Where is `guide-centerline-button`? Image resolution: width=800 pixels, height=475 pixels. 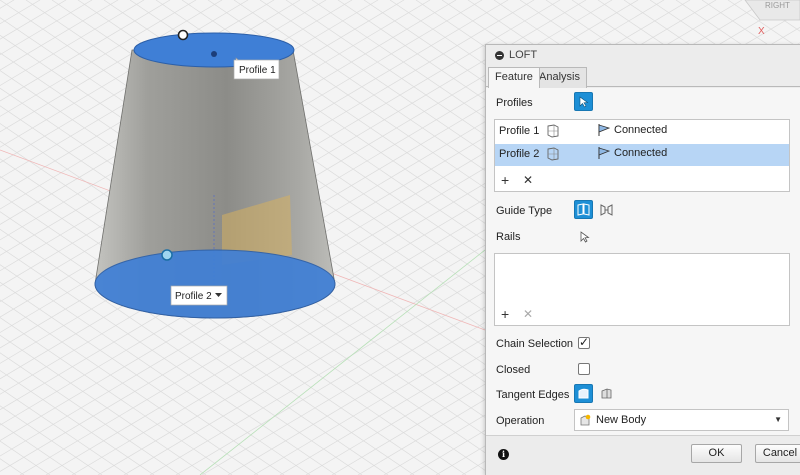 guide-centerline-button is located at coordinates (606, 209).